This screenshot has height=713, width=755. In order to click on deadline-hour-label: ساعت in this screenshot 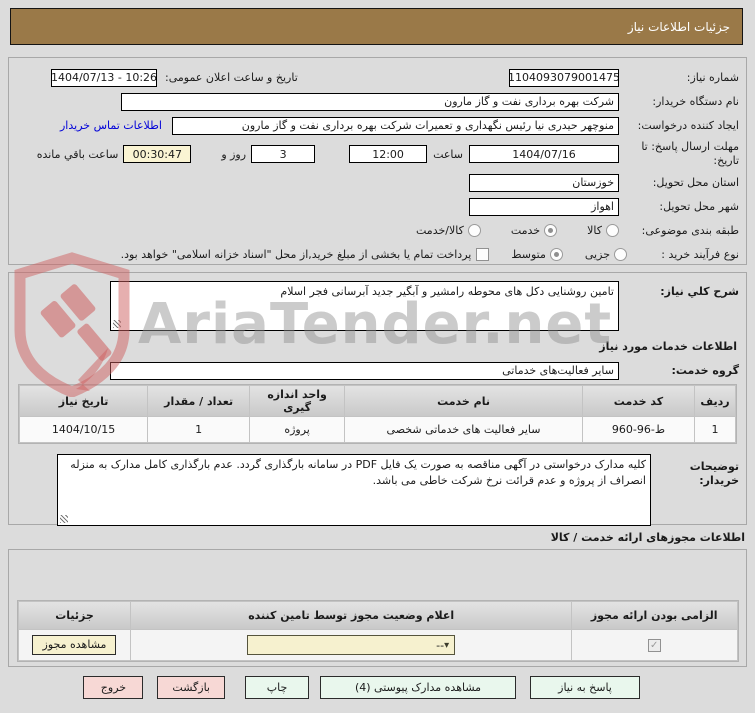, I will do `click(448, 154)`.